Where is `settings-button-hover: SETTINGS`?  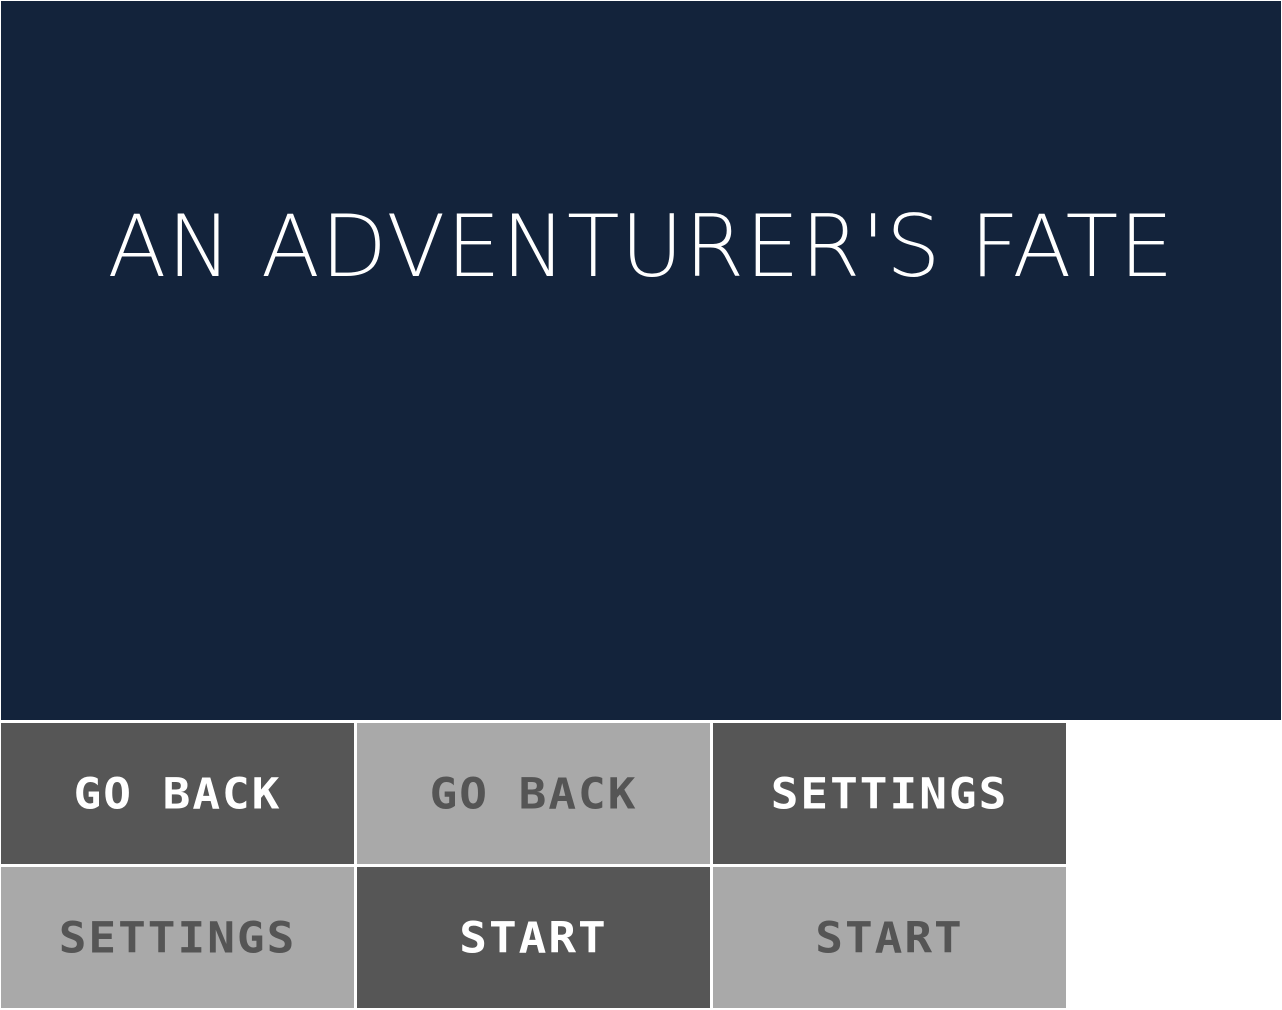
settings-button-hover: SETTINGS is located at coordinates (177, 937).